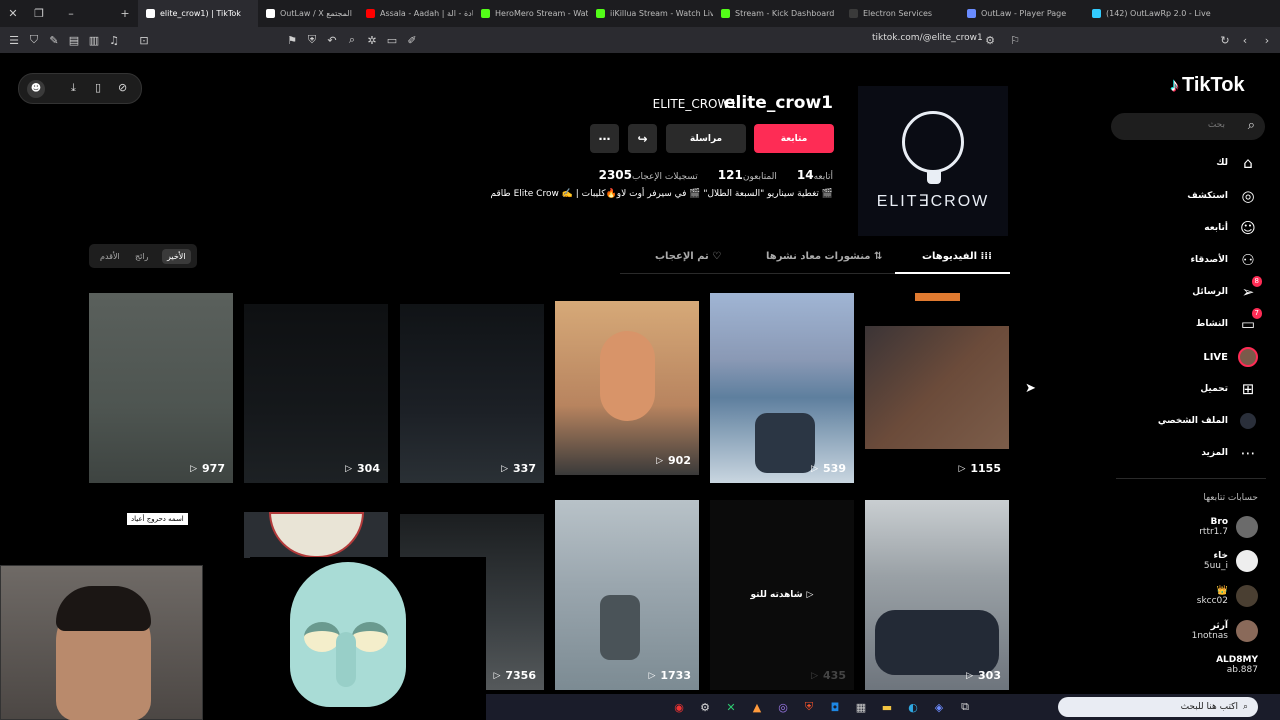 This screenshot has width=1280, height=720. Describe the element at coordinates (316, 535) in the screenshot. I see `video-card` at that location.